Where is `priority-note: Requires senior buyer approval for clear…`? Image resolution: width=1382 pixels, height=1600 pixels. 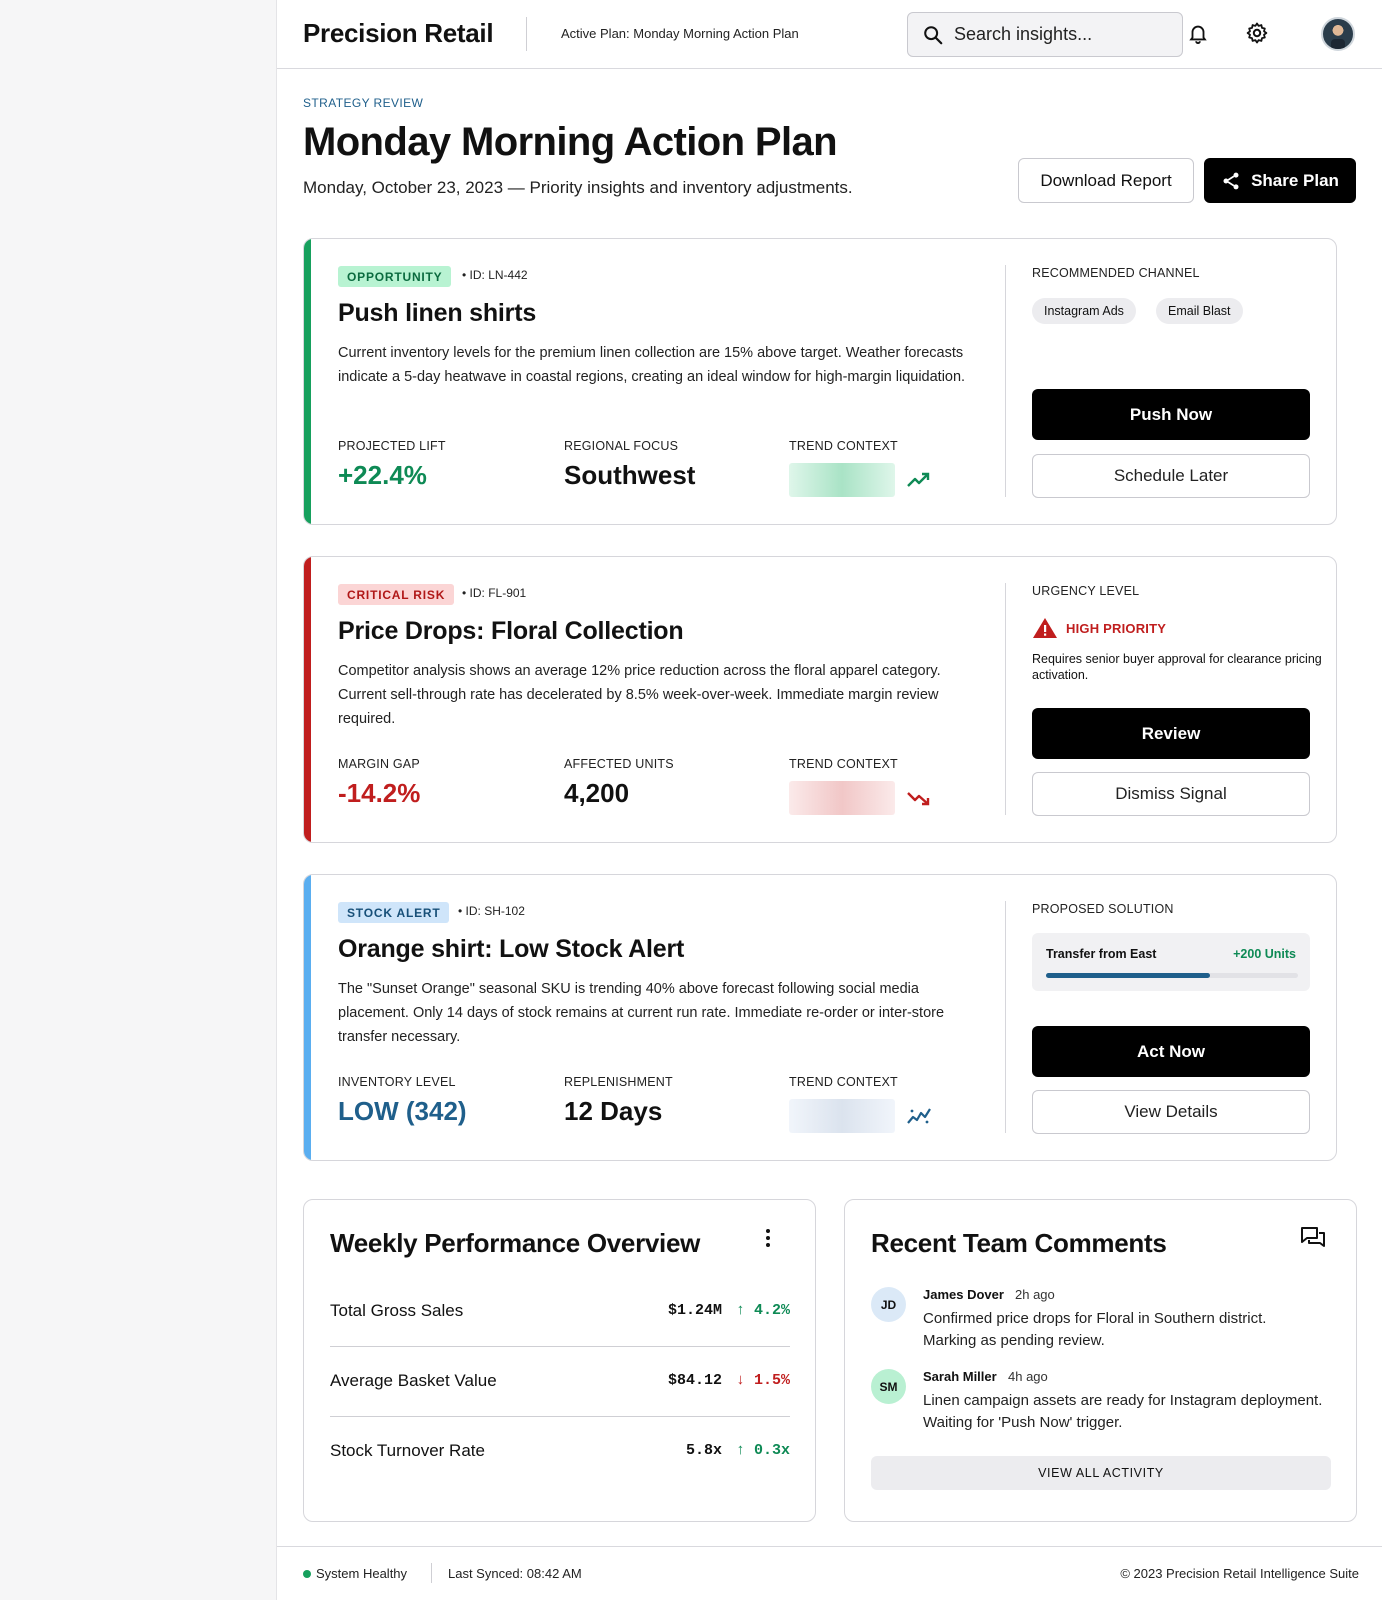
priority-note: Requires senior buyer approval for clear… is located at coordinates (1177, 667).